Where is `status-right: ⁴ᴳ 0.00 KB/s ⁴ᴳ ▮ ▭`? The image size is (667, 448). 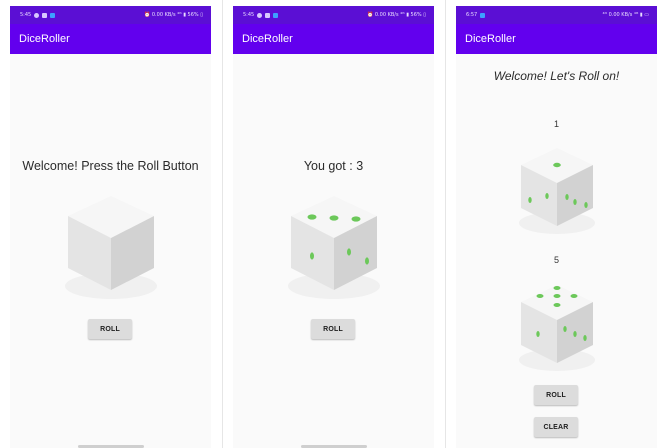 status-right: ⁴ᴳ 0.00 KB/s ⁴ᴳ ▮ ▭ is located at coordinates (625, 15).